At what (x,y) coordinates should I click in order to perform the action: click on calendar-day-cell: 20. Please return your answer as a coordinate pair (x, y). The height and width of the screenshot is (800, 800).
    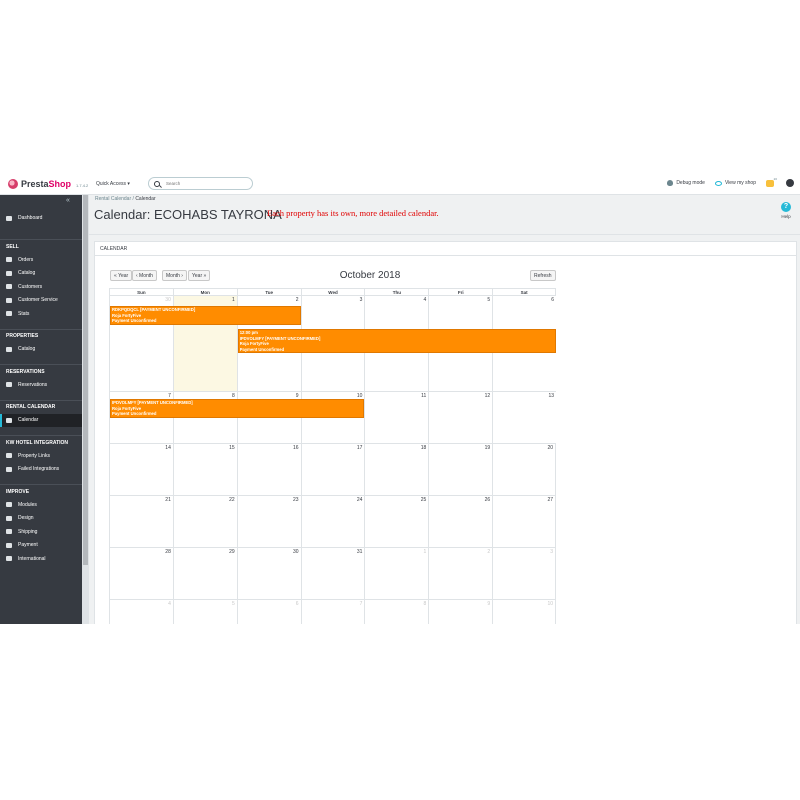
    Looking at the image, I should click on (524, 469).